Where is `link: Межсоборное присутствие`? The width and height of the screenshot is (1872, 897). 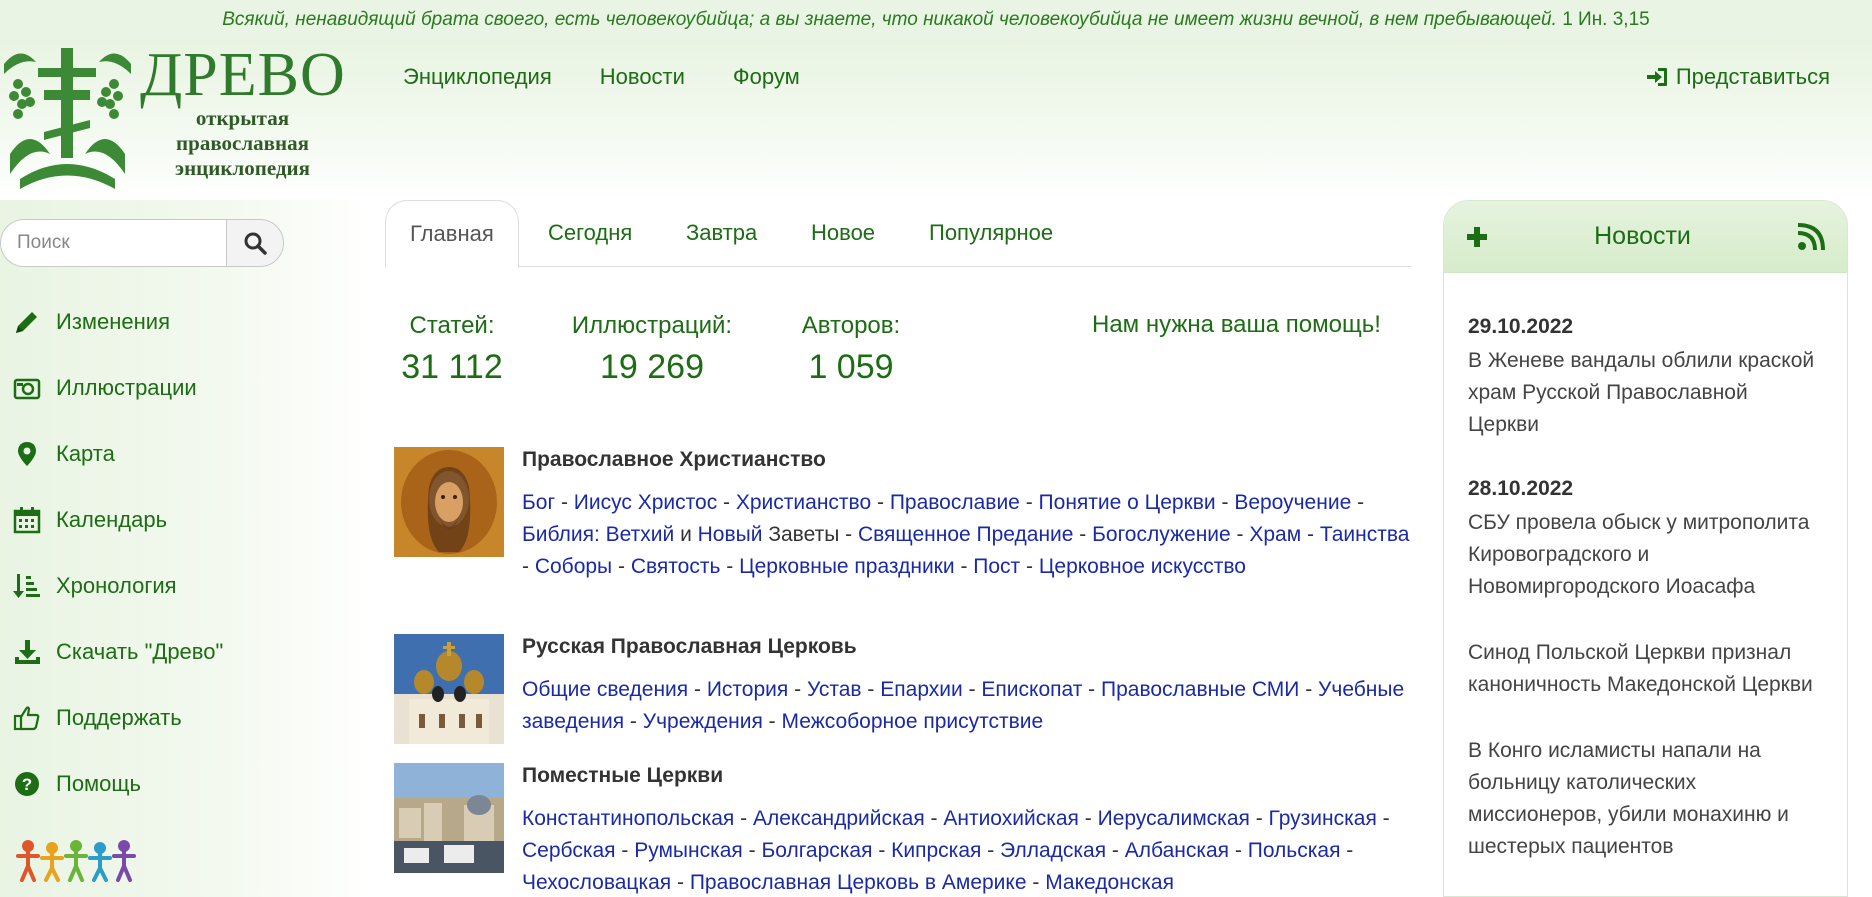
link: Межсоборное присутствие is located at coordinates (913, 721).